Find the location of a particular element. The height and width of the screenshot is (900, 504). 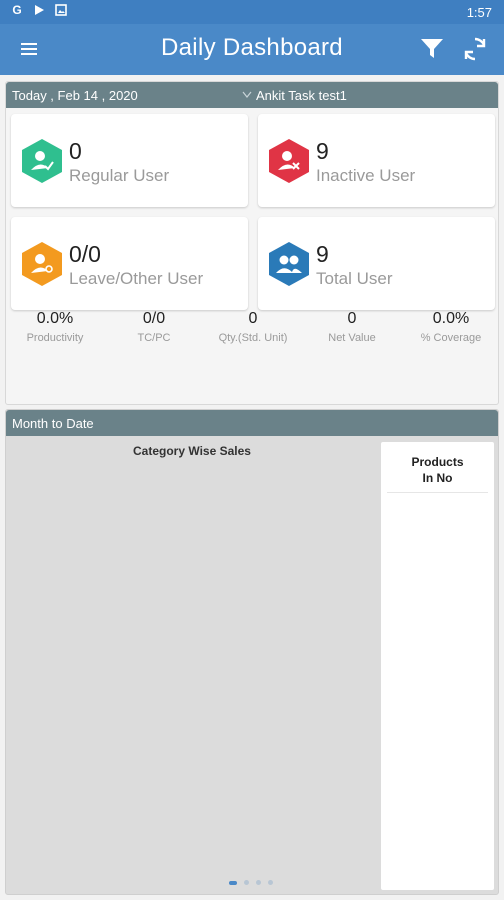

products-header: Products In No is located at coordinates (437, 464).